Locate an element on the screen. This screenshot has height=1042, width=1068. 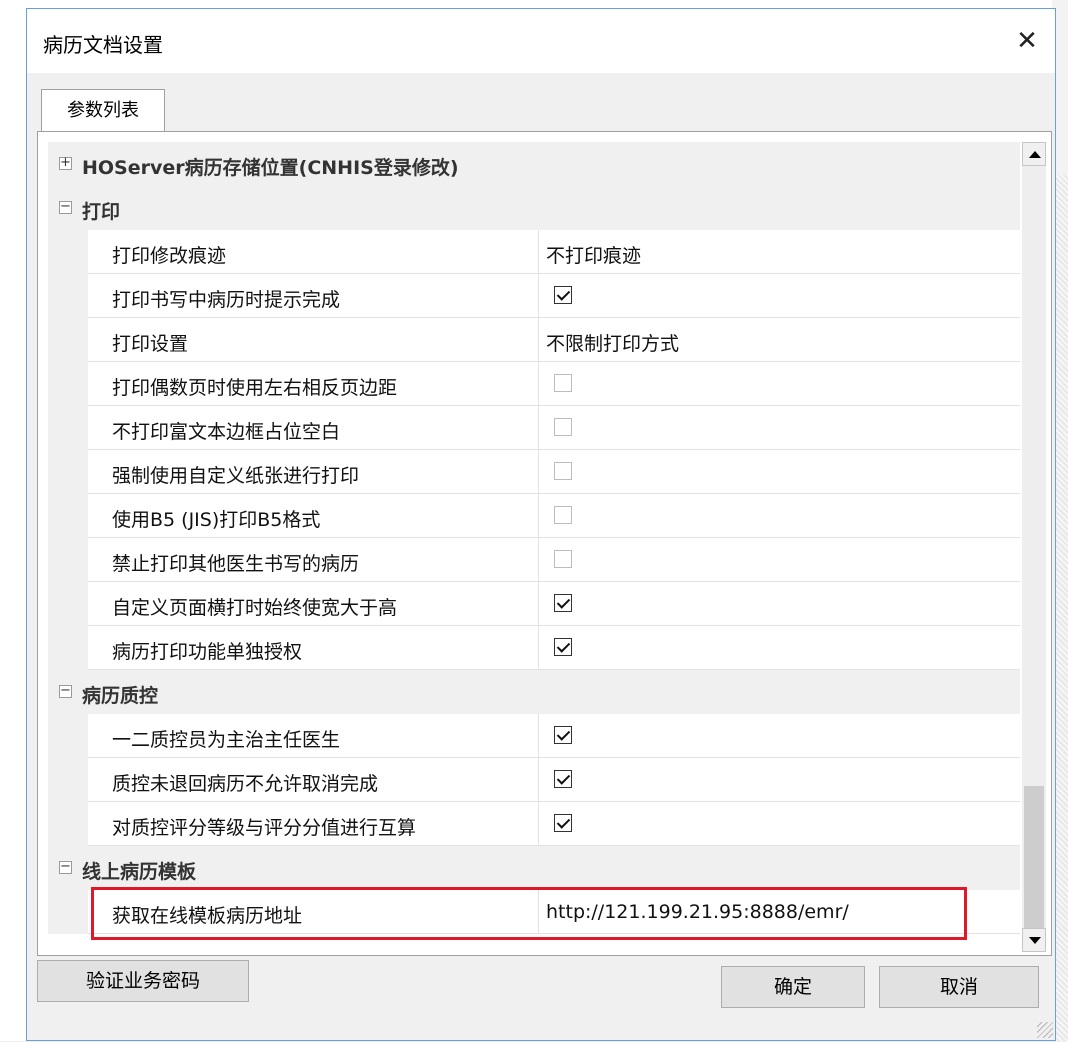
property-row: 打印书写中病历时提示完成 is located at coordinates (534, 296).